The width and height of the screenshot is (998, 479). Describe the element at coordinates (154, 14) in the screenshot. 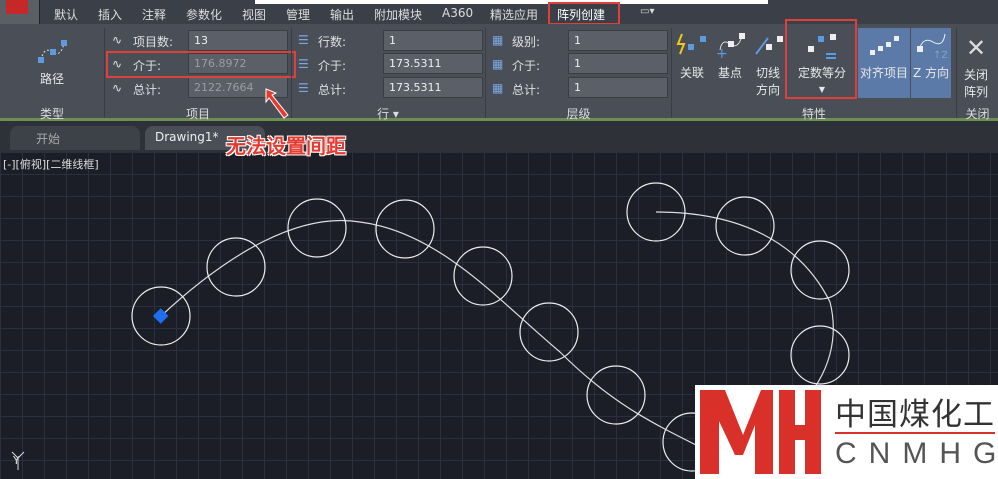

I see `tab-annotate: 注释` at that location.